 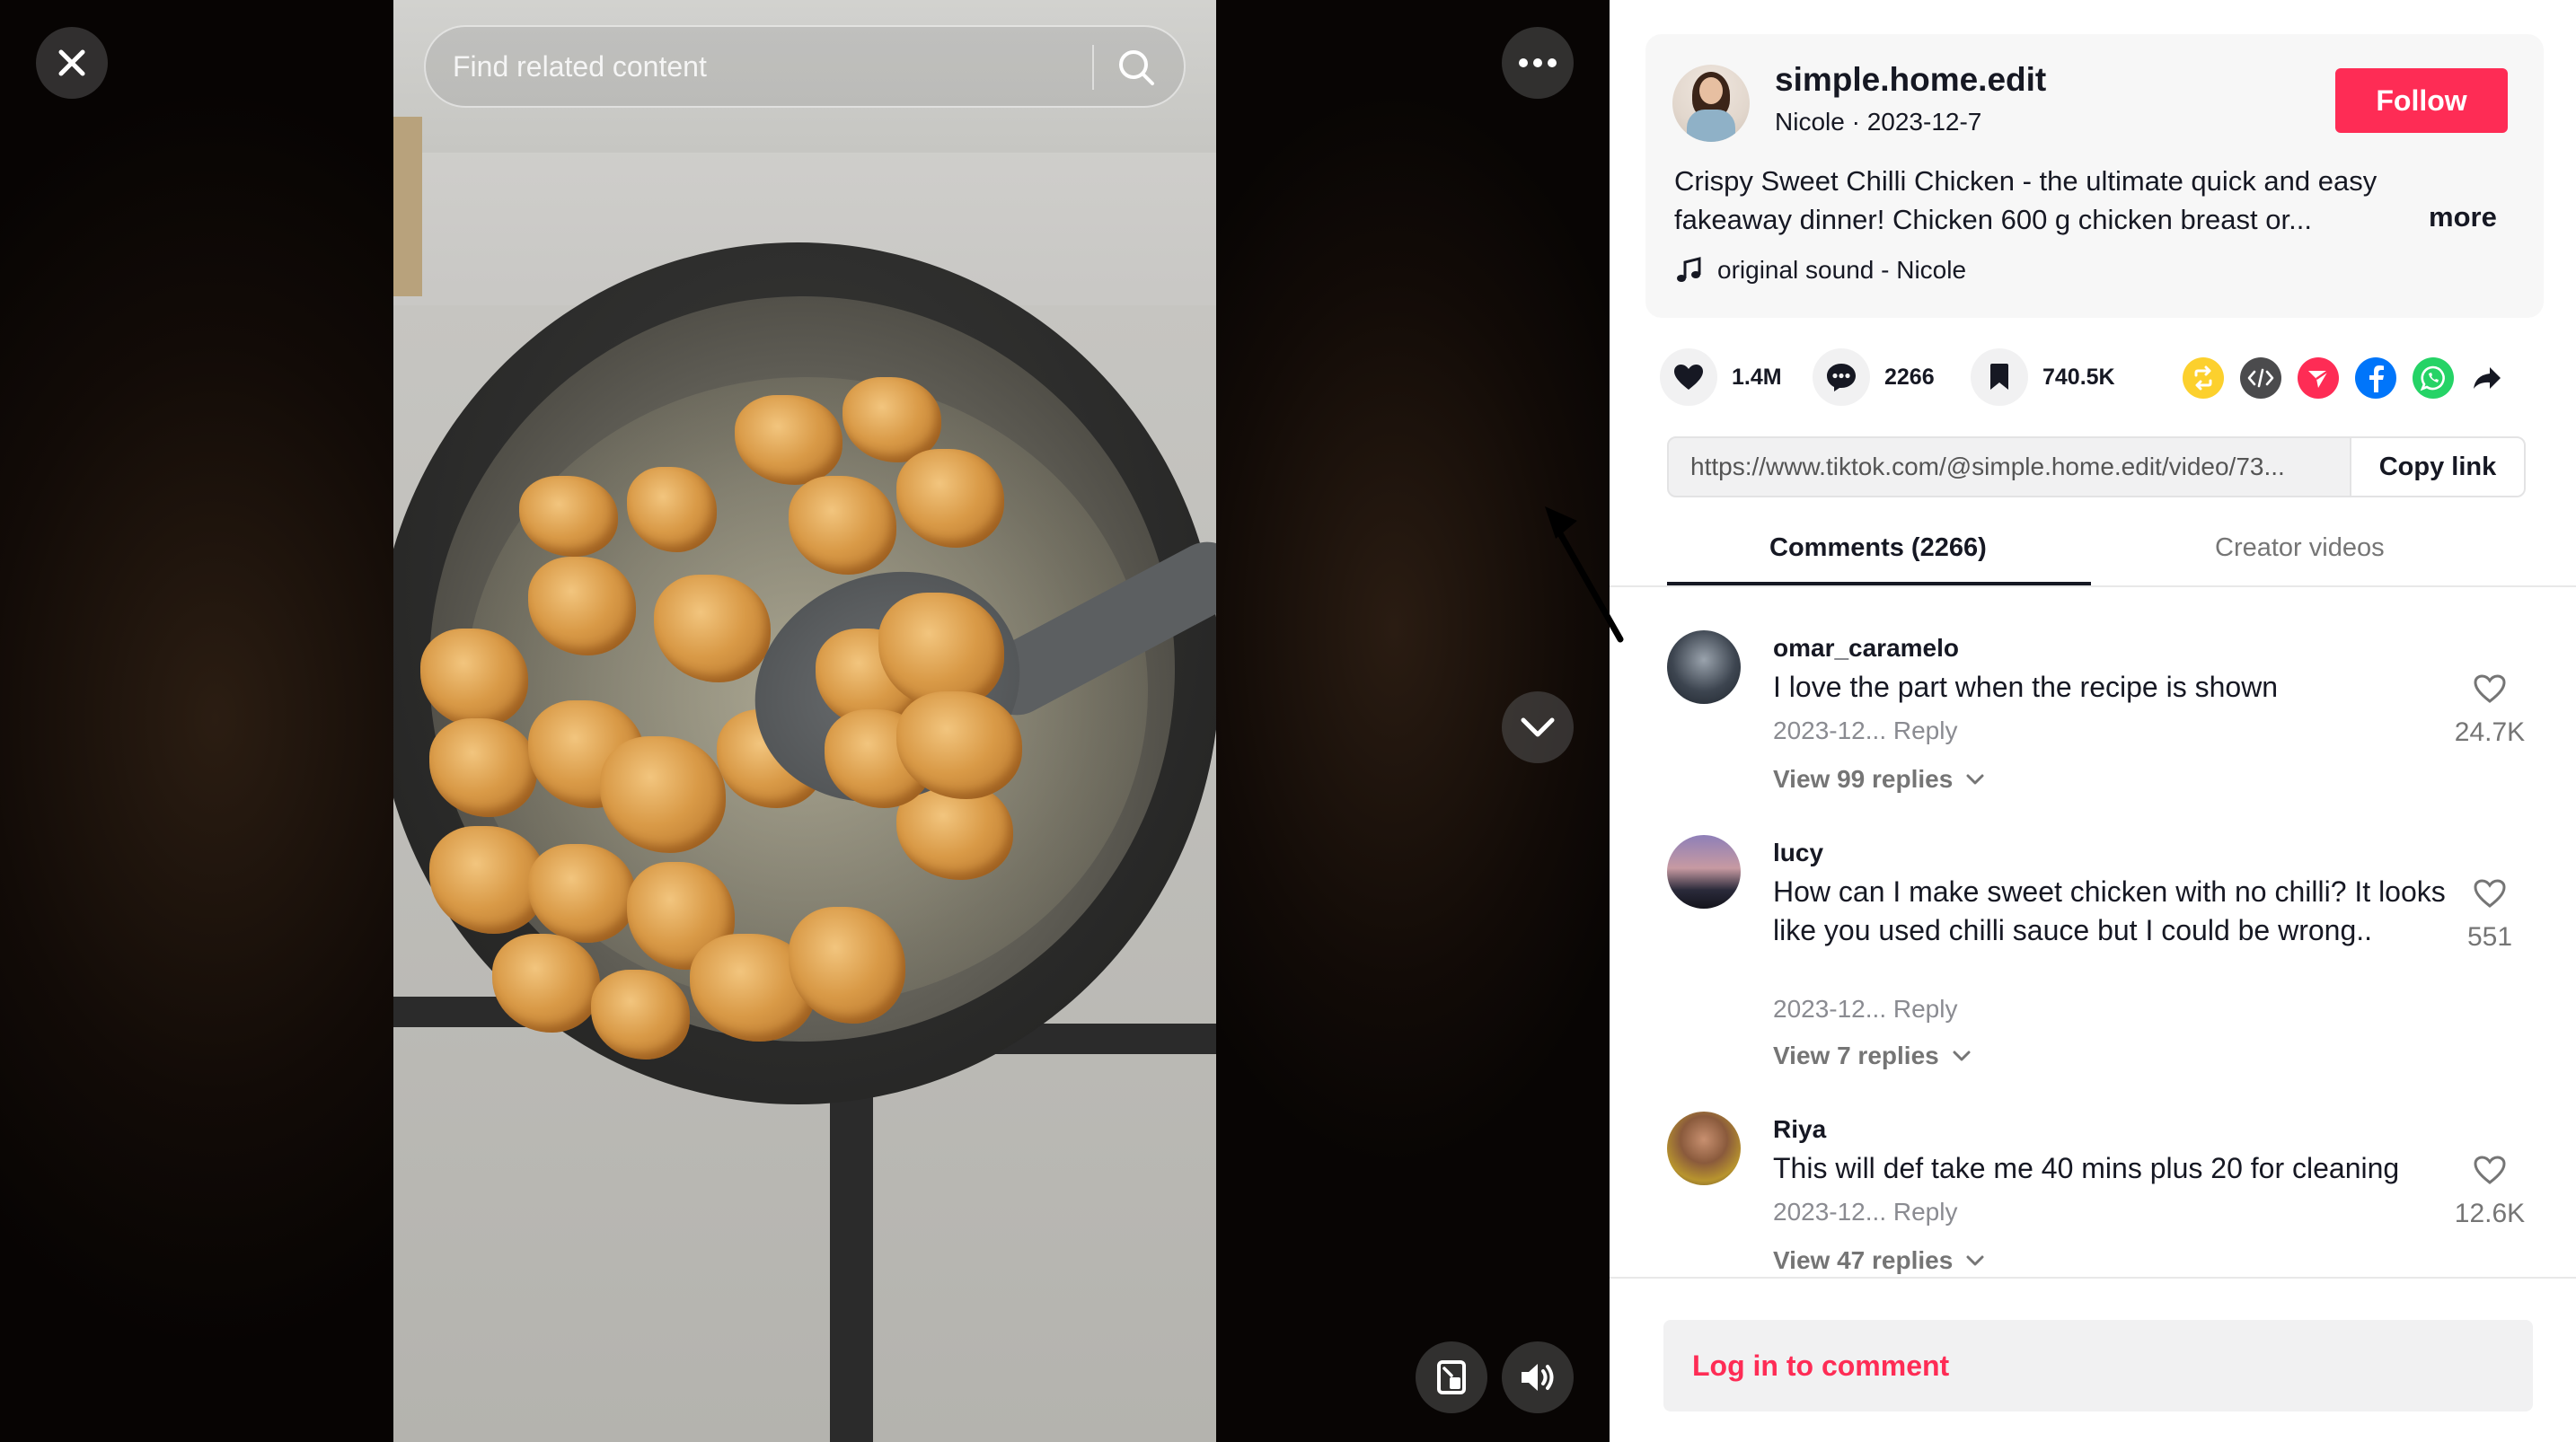 What do you see at coordinates (1999, 377) in the screenshot?
I see `bookmark-icon` at bounding box center [1999, 377].